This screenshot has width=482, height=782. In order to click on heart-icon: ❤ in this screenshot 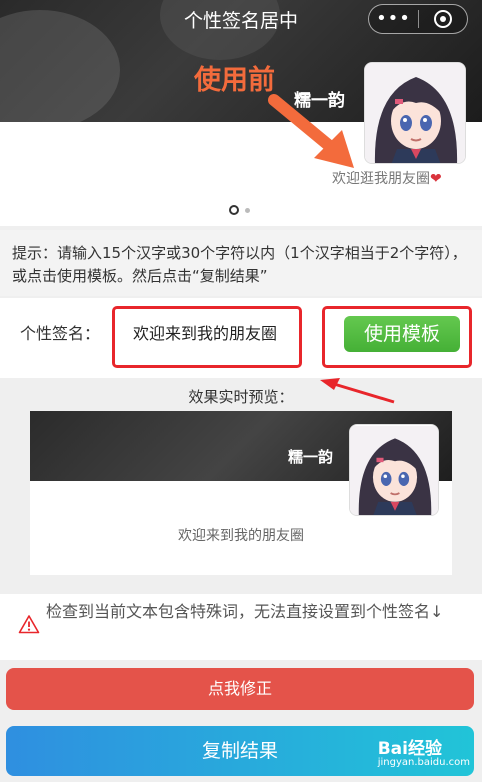, I will do `click(436, 179)`.